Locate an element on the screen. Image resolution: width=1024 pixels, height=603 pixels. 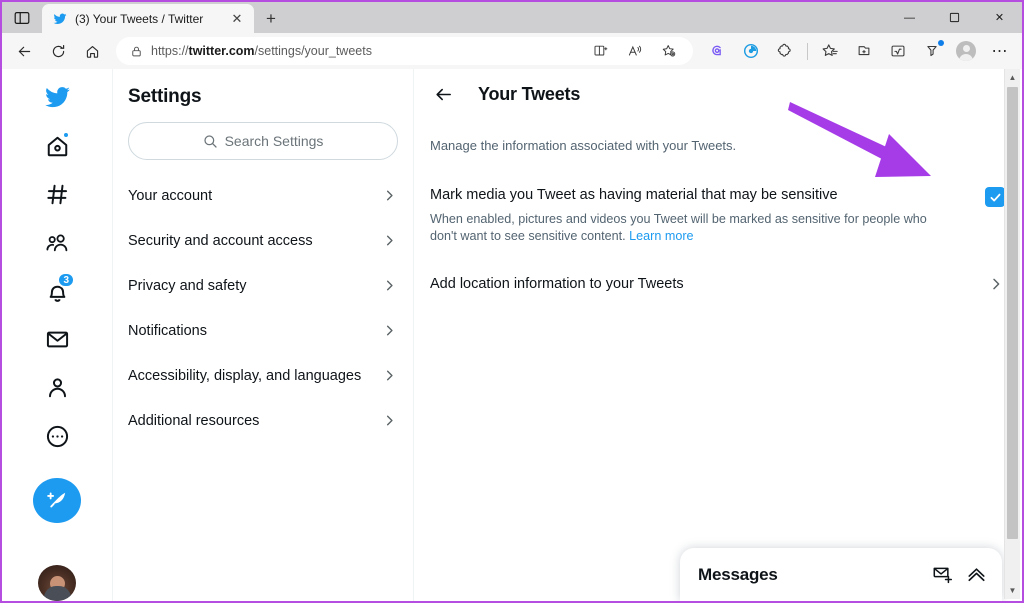
sidebar-item-explore is located at coordinates (57, 194).